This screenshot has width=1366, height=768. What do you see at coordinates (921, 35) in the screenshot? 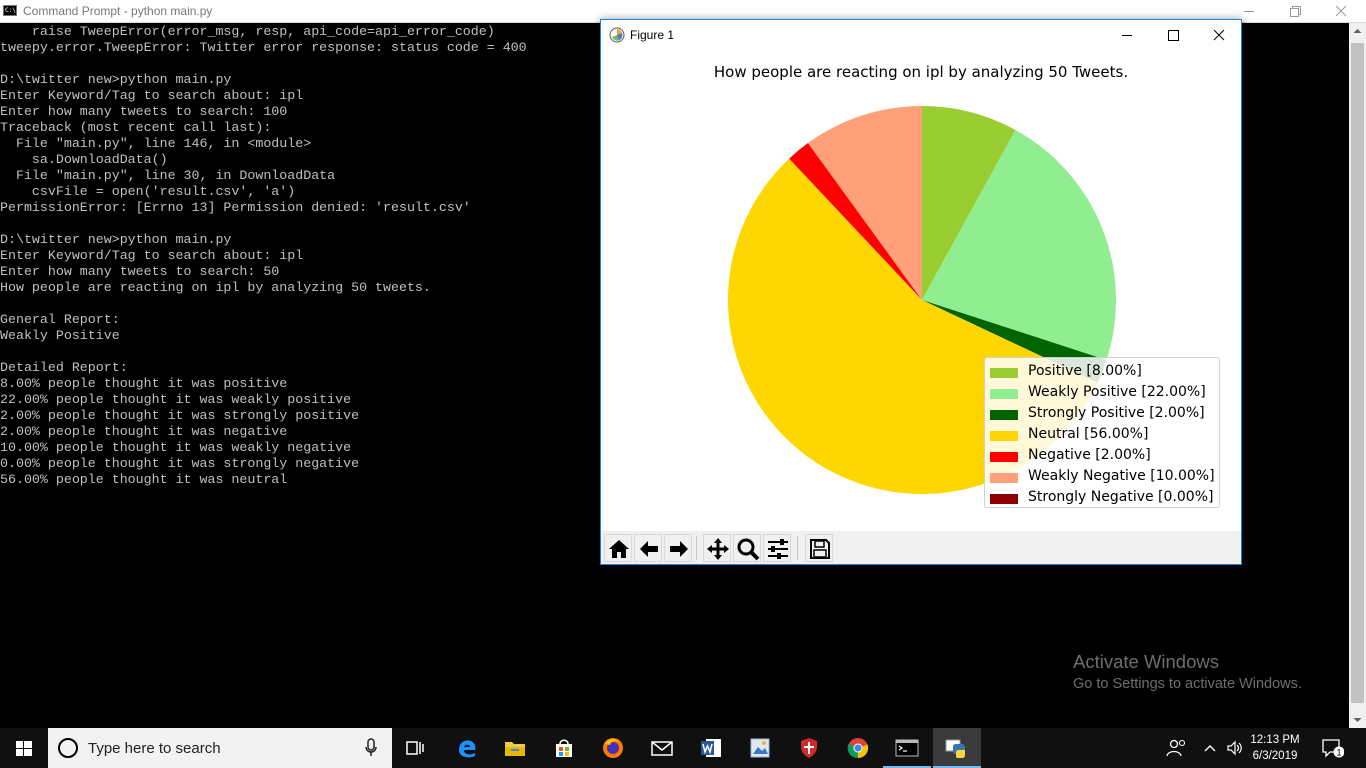
I see `figure-titlebar: Figure 1` at bounding box center [921, 35].